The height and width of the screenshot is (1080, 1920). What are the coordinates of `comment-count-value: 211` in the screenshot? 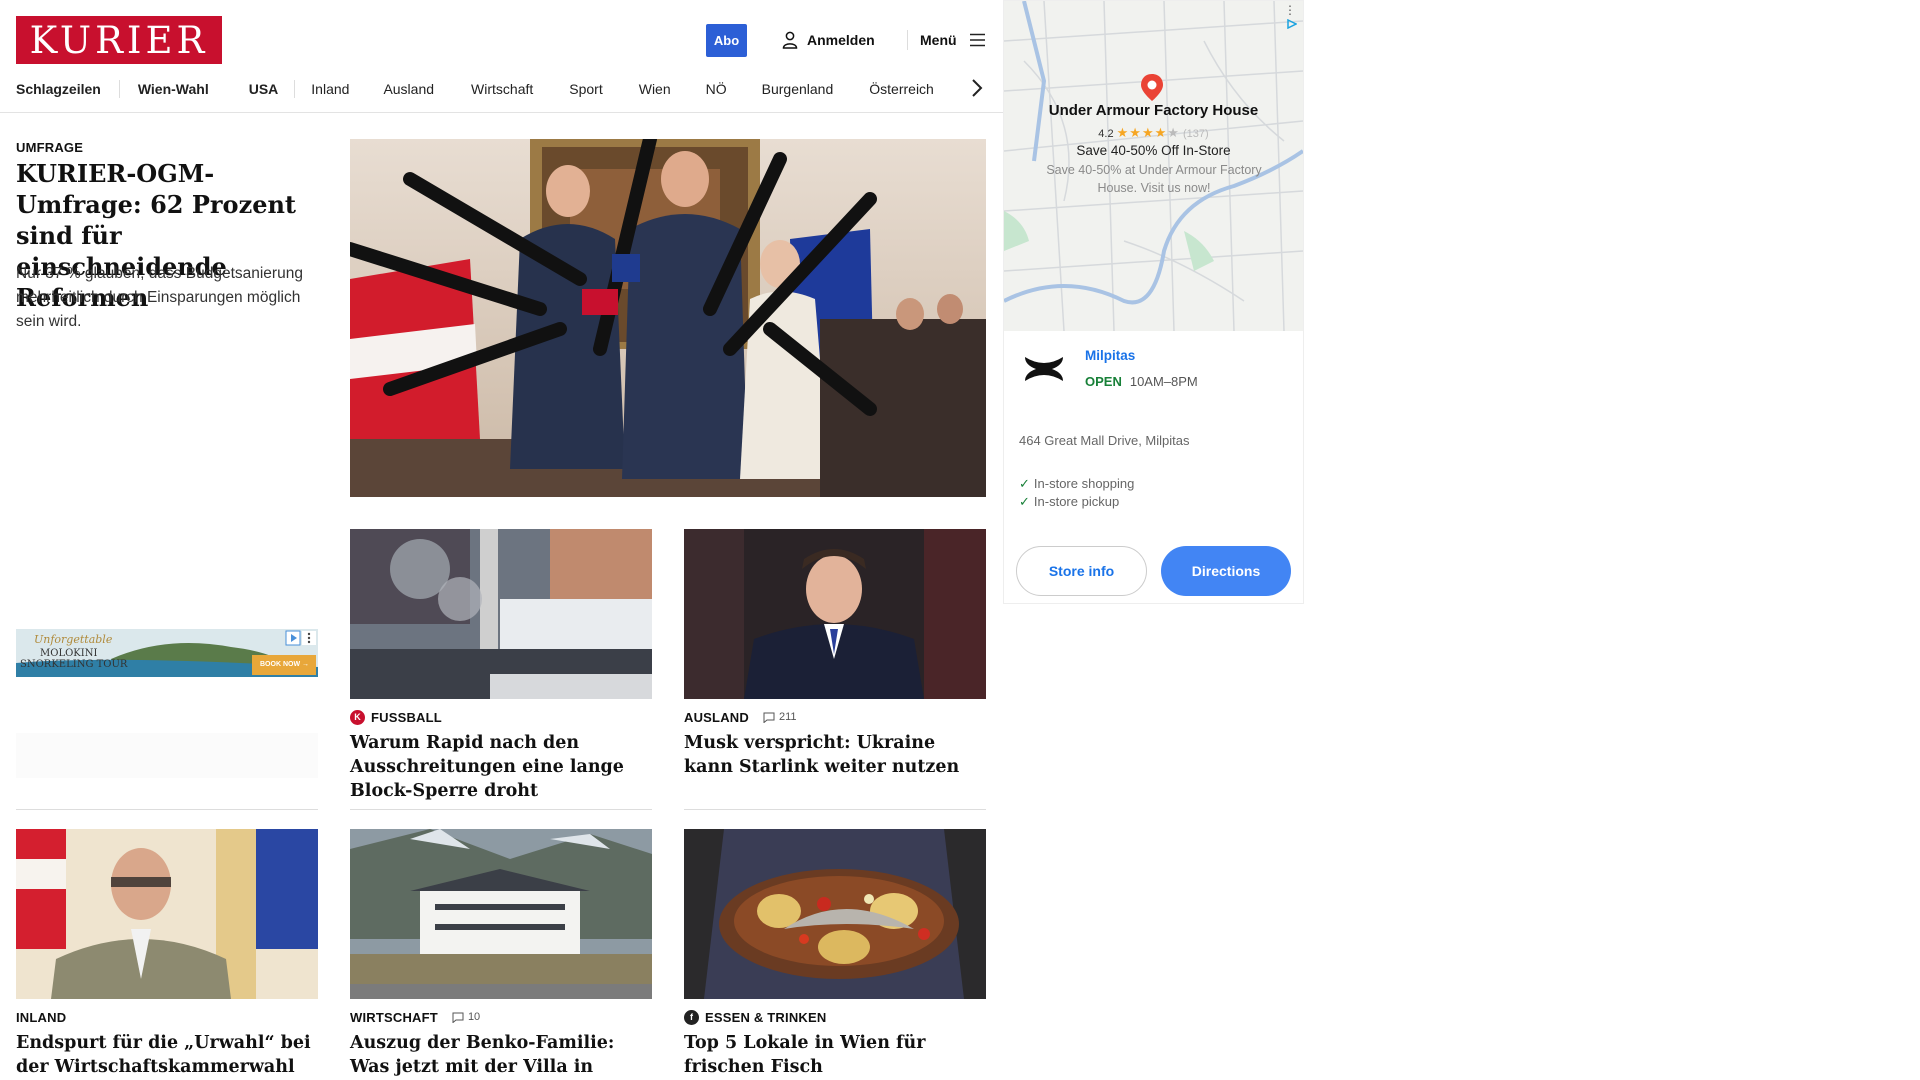 It's located at (787, 717).